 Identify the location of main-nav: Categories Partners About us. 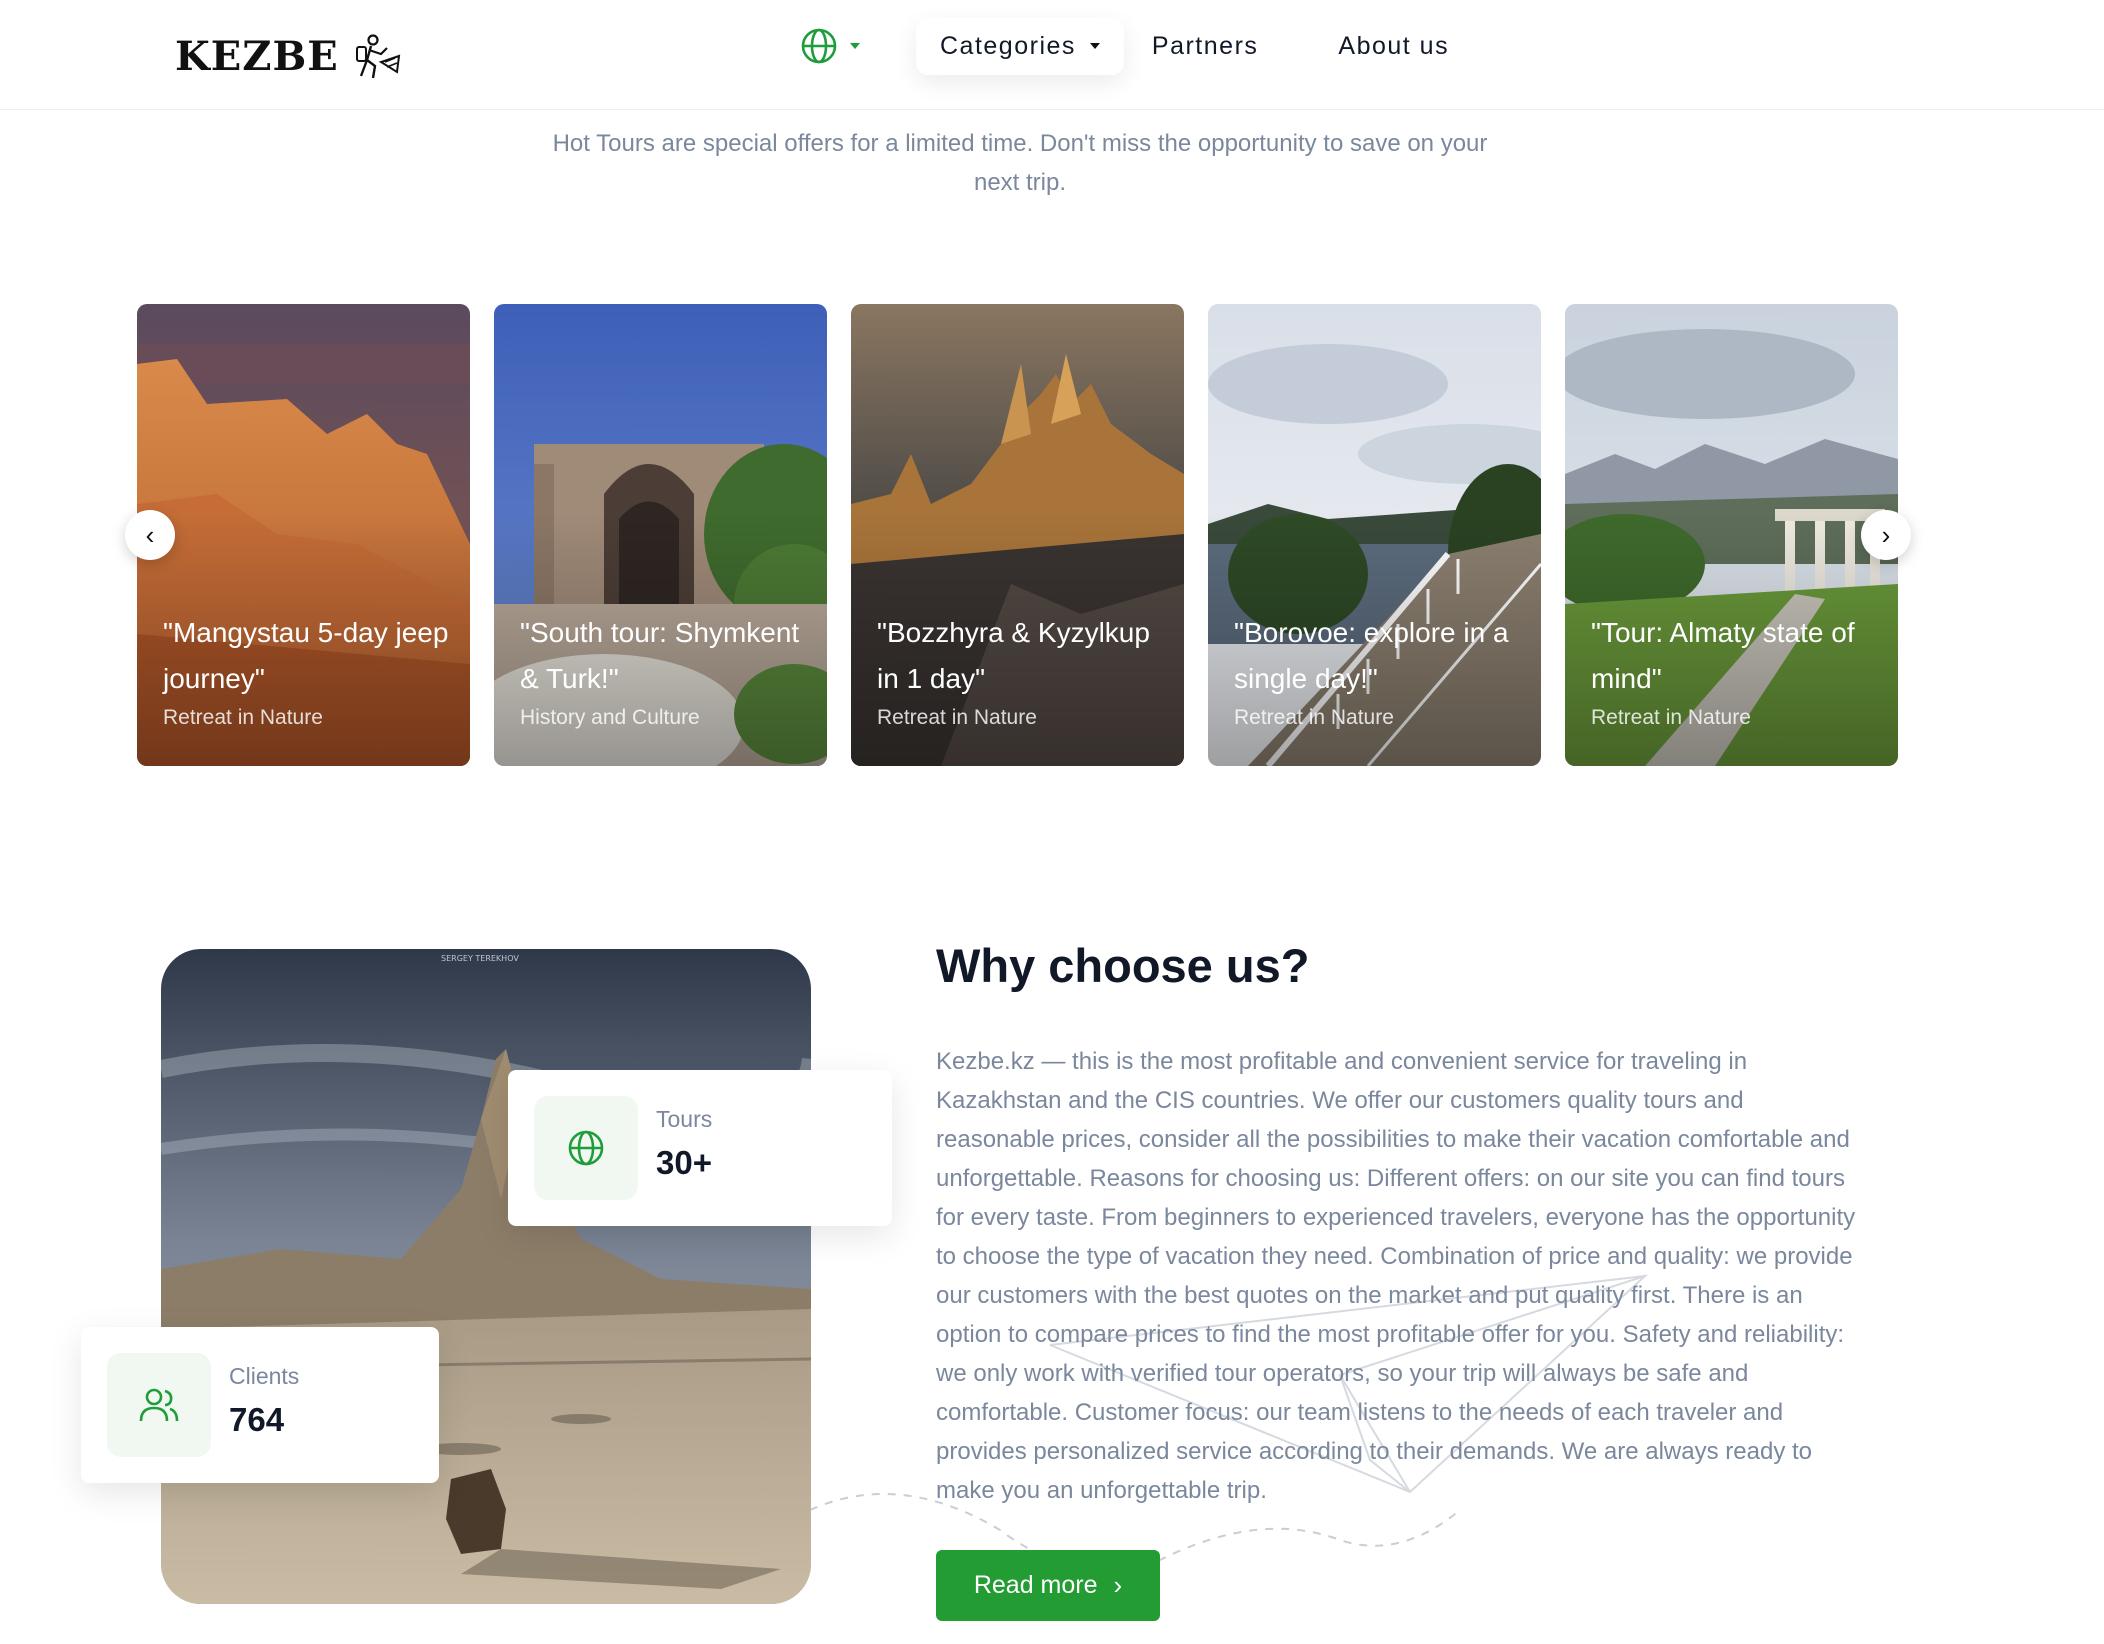
(1124, 46).